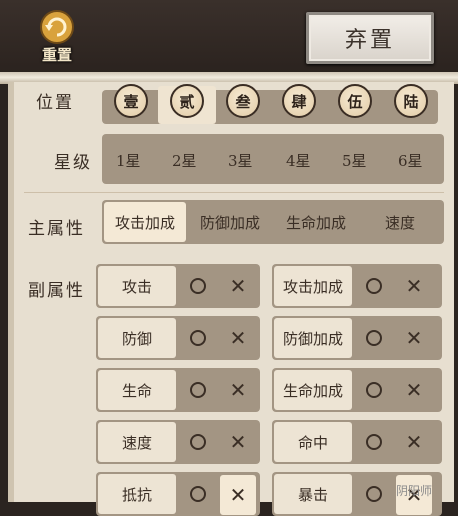 The image size is (458, 516). Describe the element at coordinates (299, 101) in the screenshot. I see `position-button-4: 肆` at that location.